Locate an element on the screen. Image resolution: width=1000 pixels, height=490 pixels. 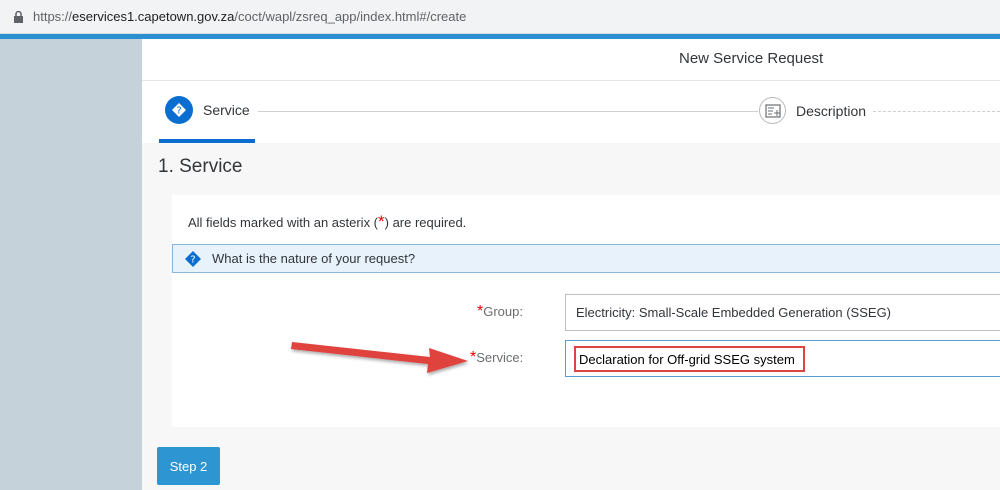
question-text: What is the nature of your request? is located at coordinates (314, 258).